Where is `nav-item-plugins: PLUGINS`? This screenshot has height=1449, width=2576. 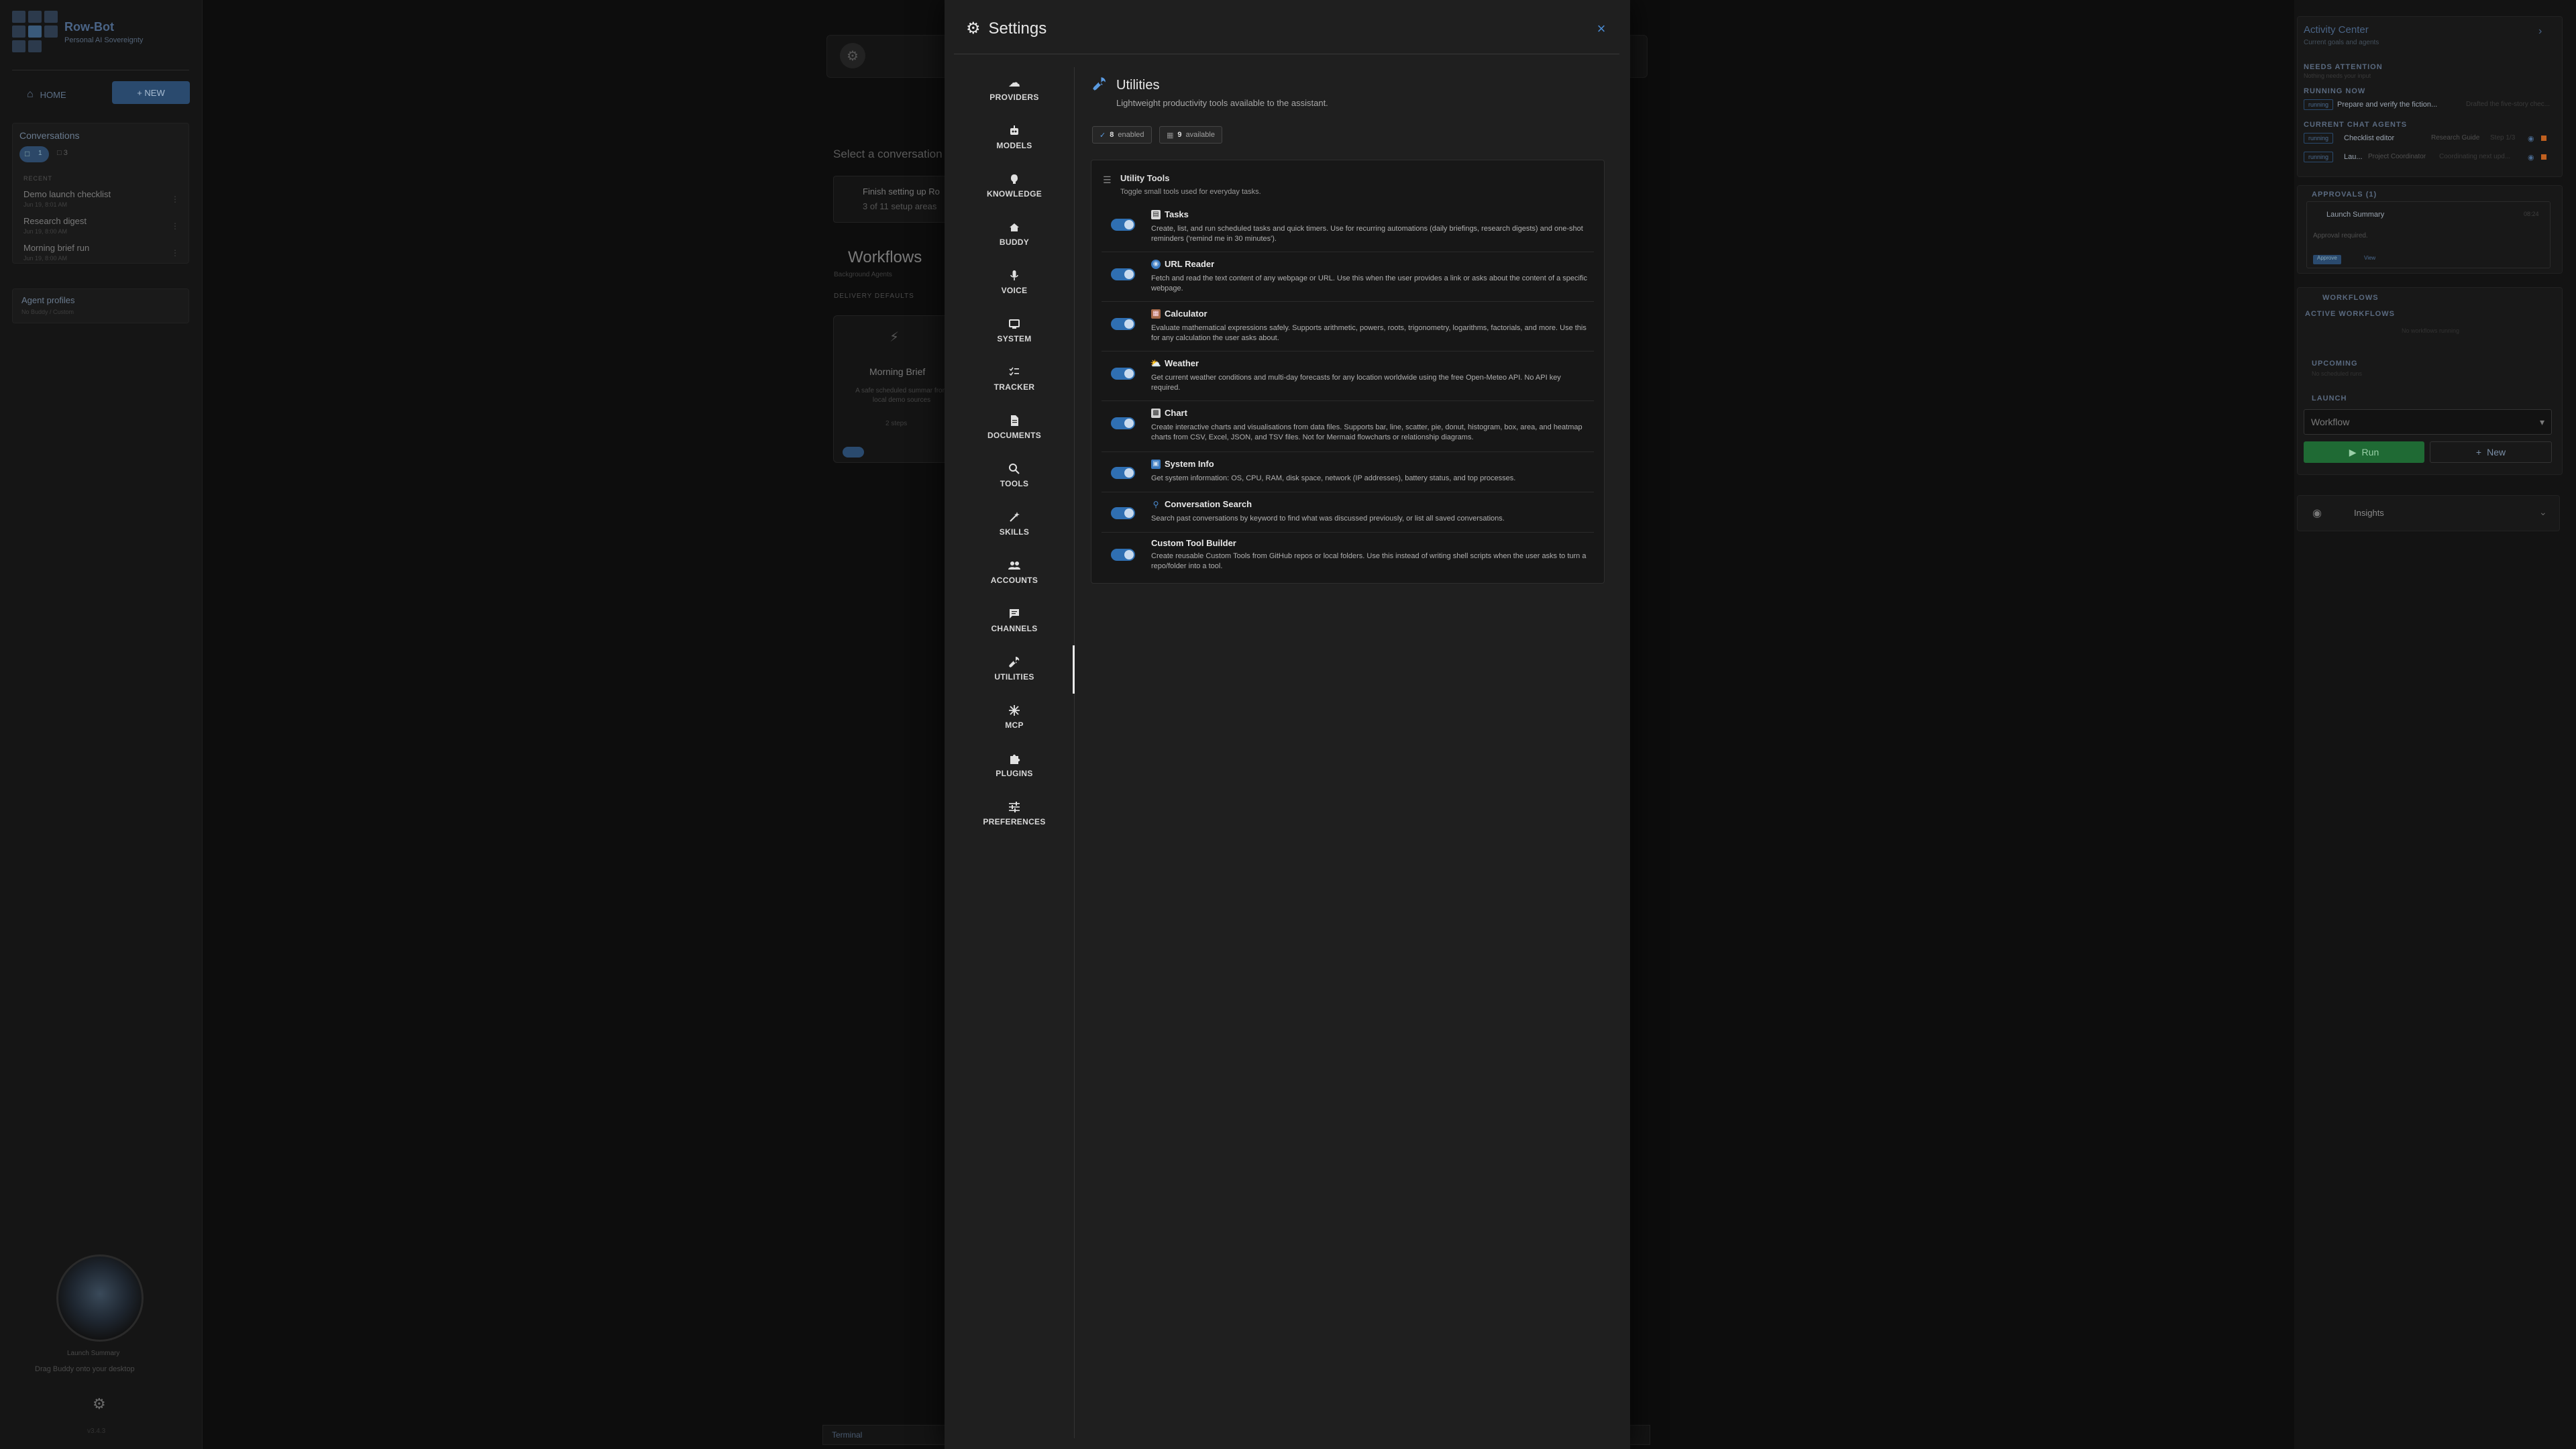
nav-item-plugins: PLUGINS is located at coordinates (1014, 764).